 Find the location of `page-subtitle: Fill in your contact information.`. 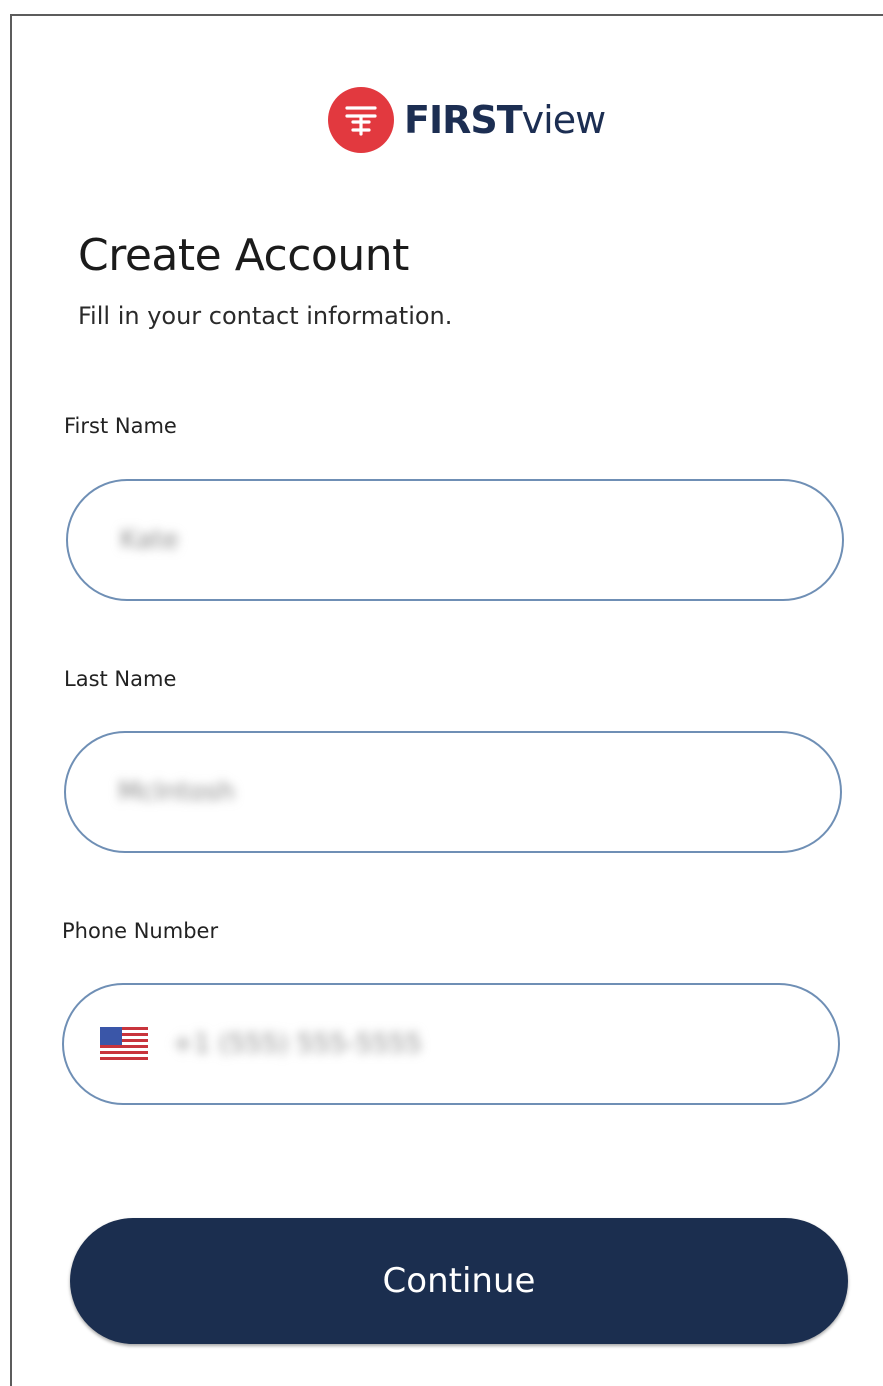

page-subtitle: Fill in your contact information. is located at coordinates (265, 316).